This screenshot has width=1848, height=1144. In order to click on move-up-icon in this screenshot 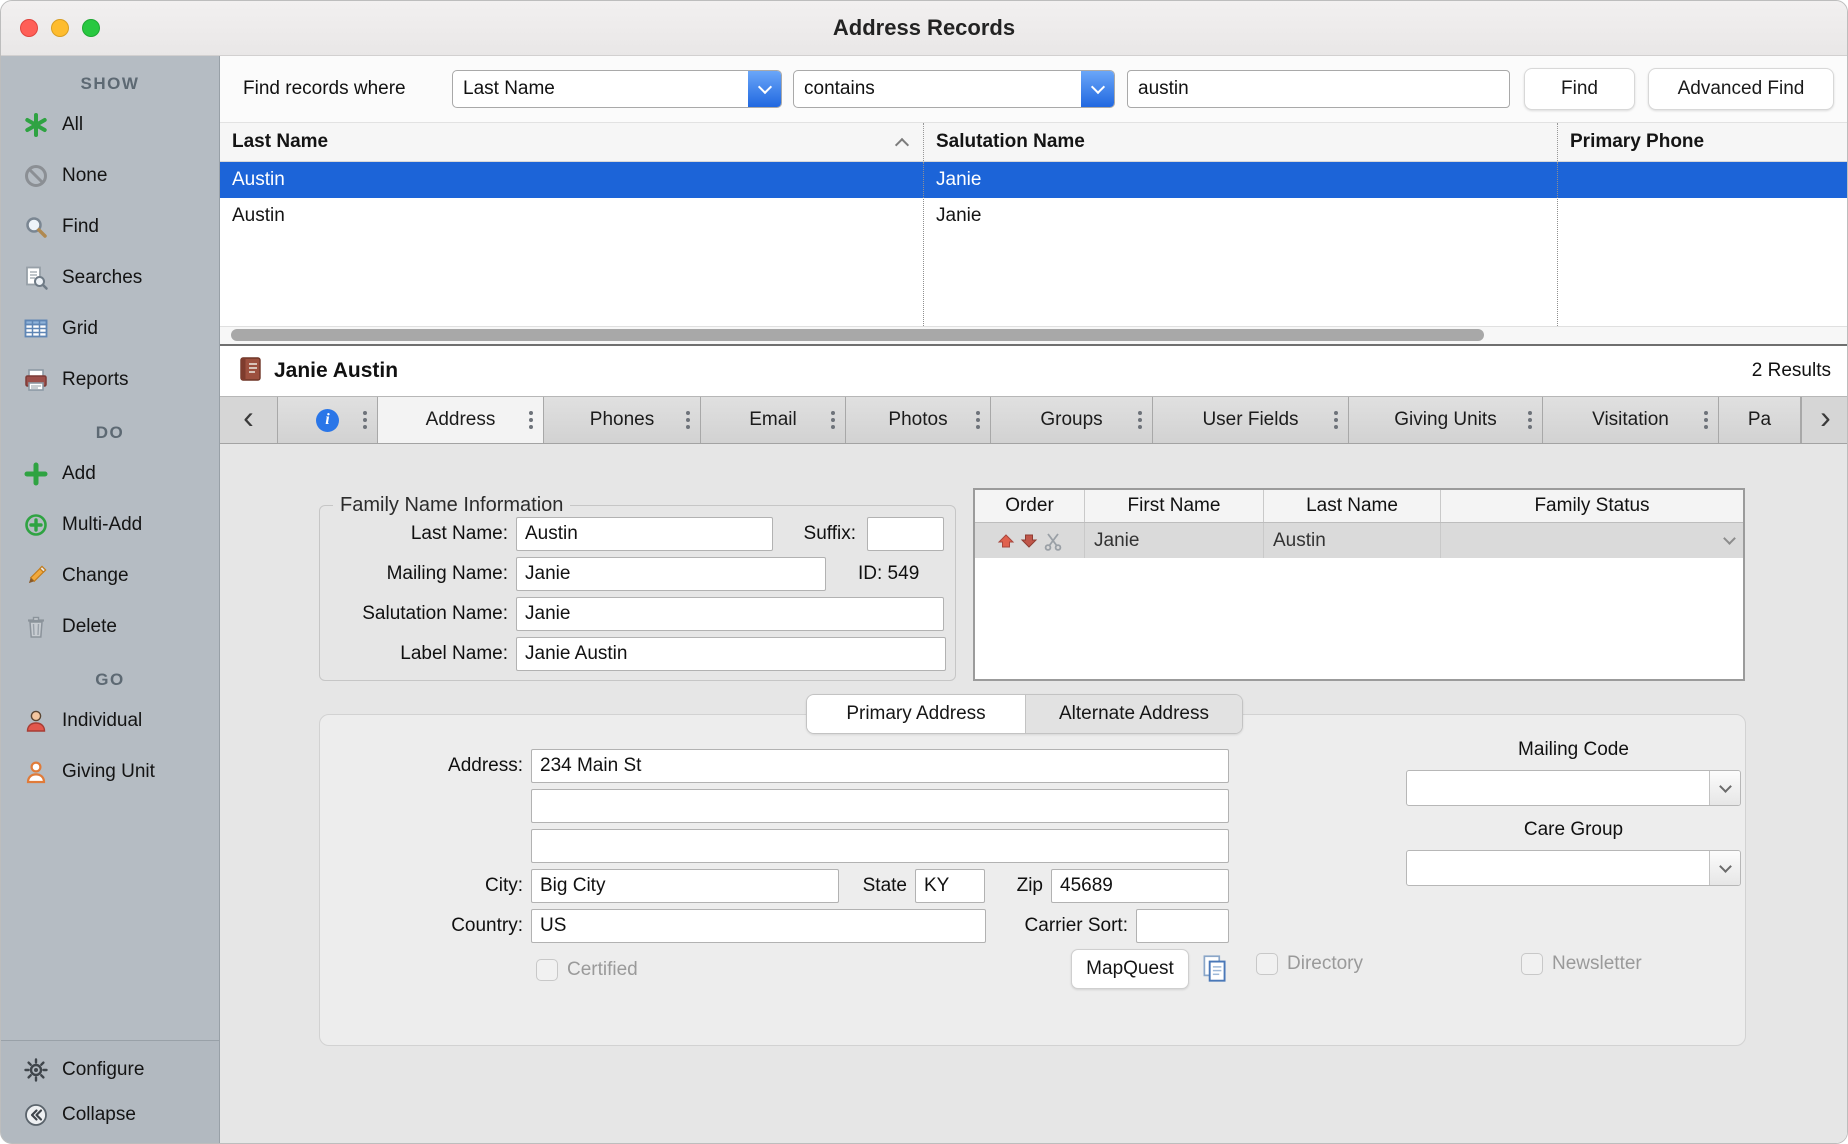, I will do `click(1006, 541)`.